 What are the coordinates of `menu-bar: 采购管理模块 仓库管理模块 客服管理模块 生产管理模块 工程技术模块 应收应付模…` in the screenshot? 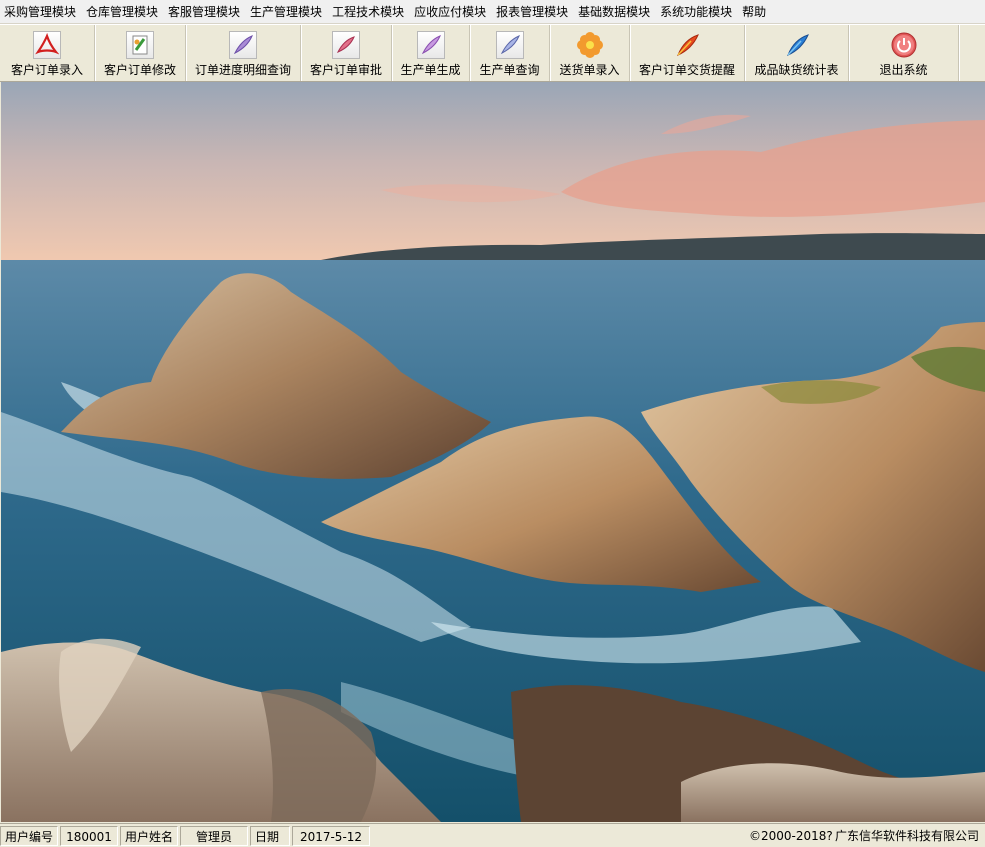 It's located at (492, 12).